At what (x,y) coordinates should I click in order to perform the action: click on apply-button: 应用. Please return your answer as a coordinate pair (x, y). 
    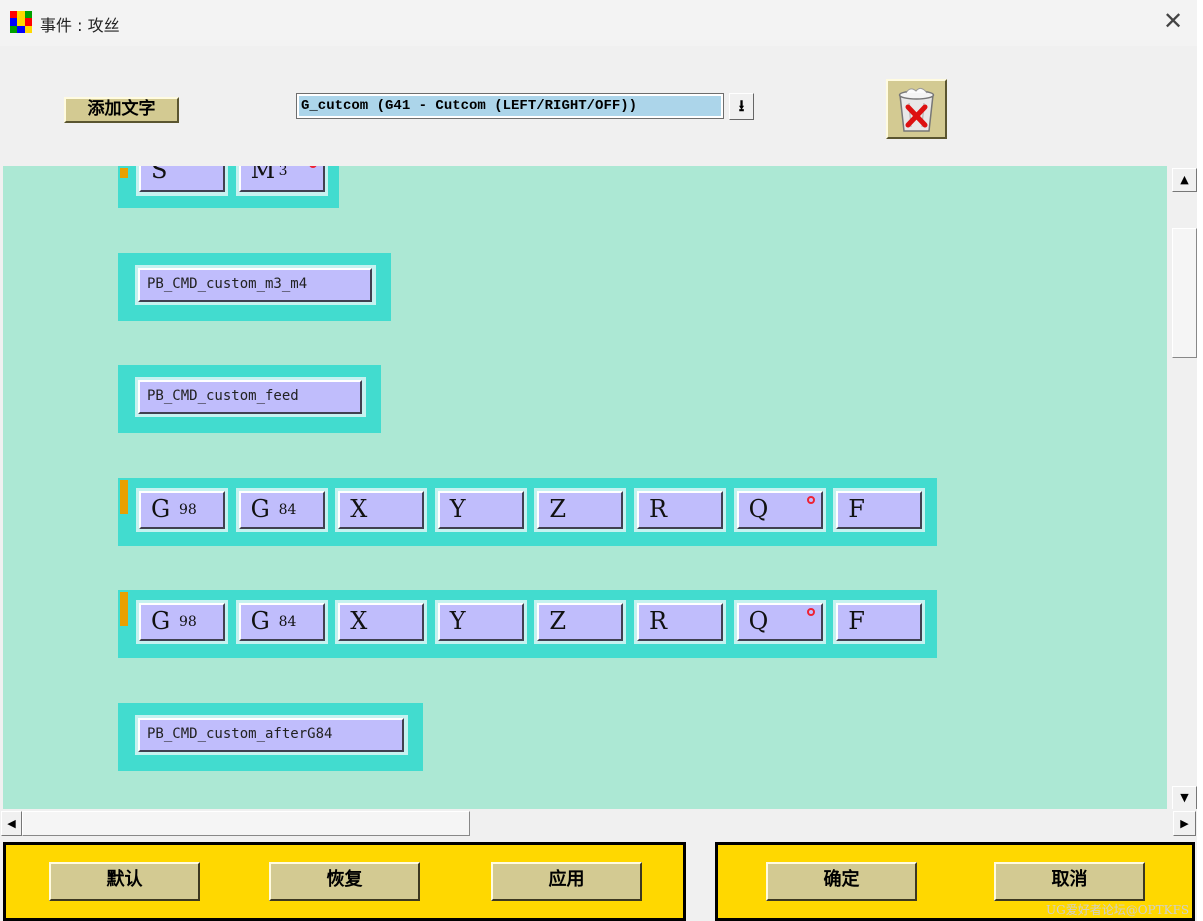
    Looking at the image, I should click on (566, 881).